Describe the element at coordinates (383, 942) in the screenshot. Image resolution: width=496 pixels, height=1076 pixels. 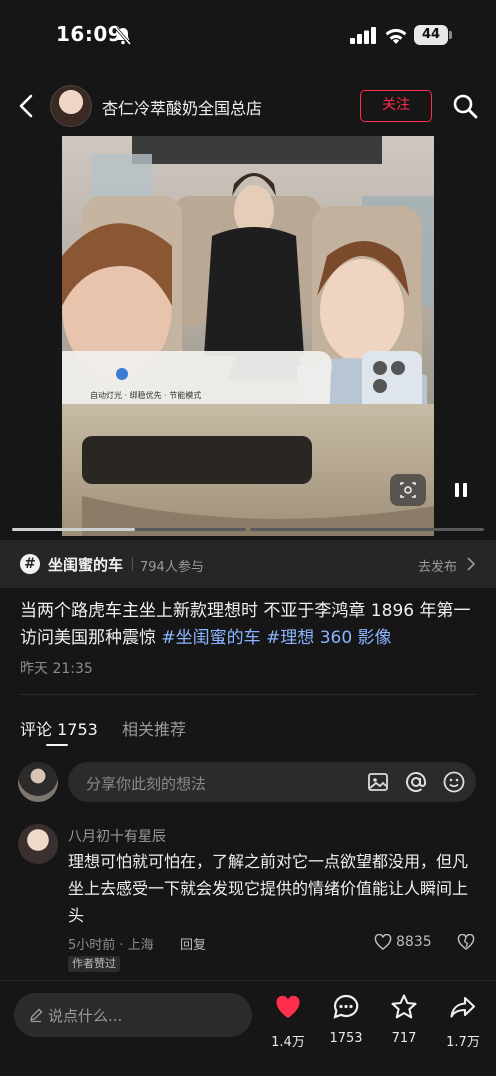
I see `heart-outline-icon` at that location.